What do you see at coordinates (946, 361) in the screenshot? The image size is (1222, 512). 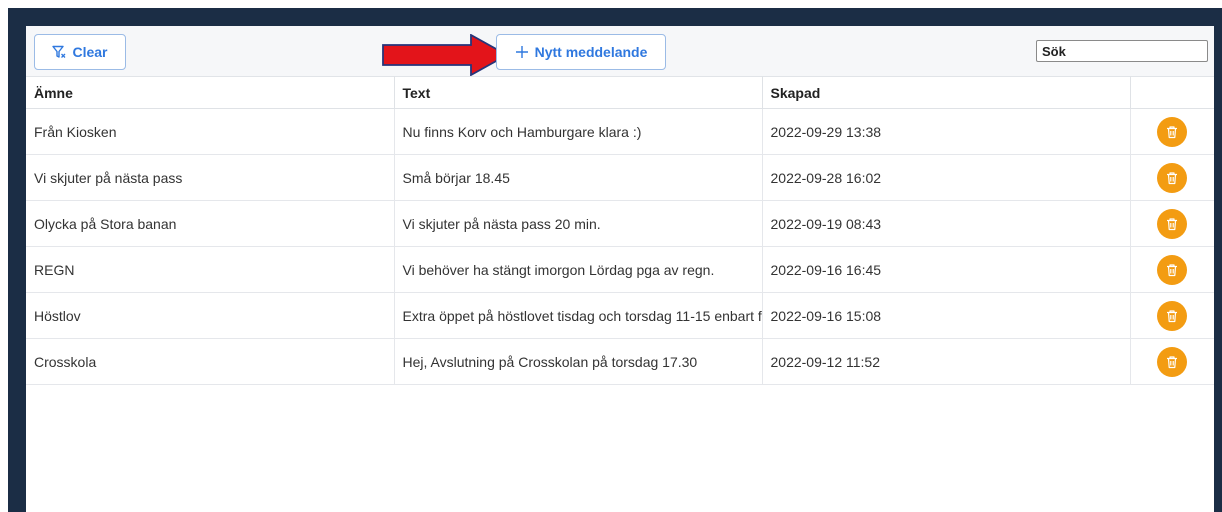 I see `cell-created: 2022-09-12 11:52` at bounding box center [946, 361].